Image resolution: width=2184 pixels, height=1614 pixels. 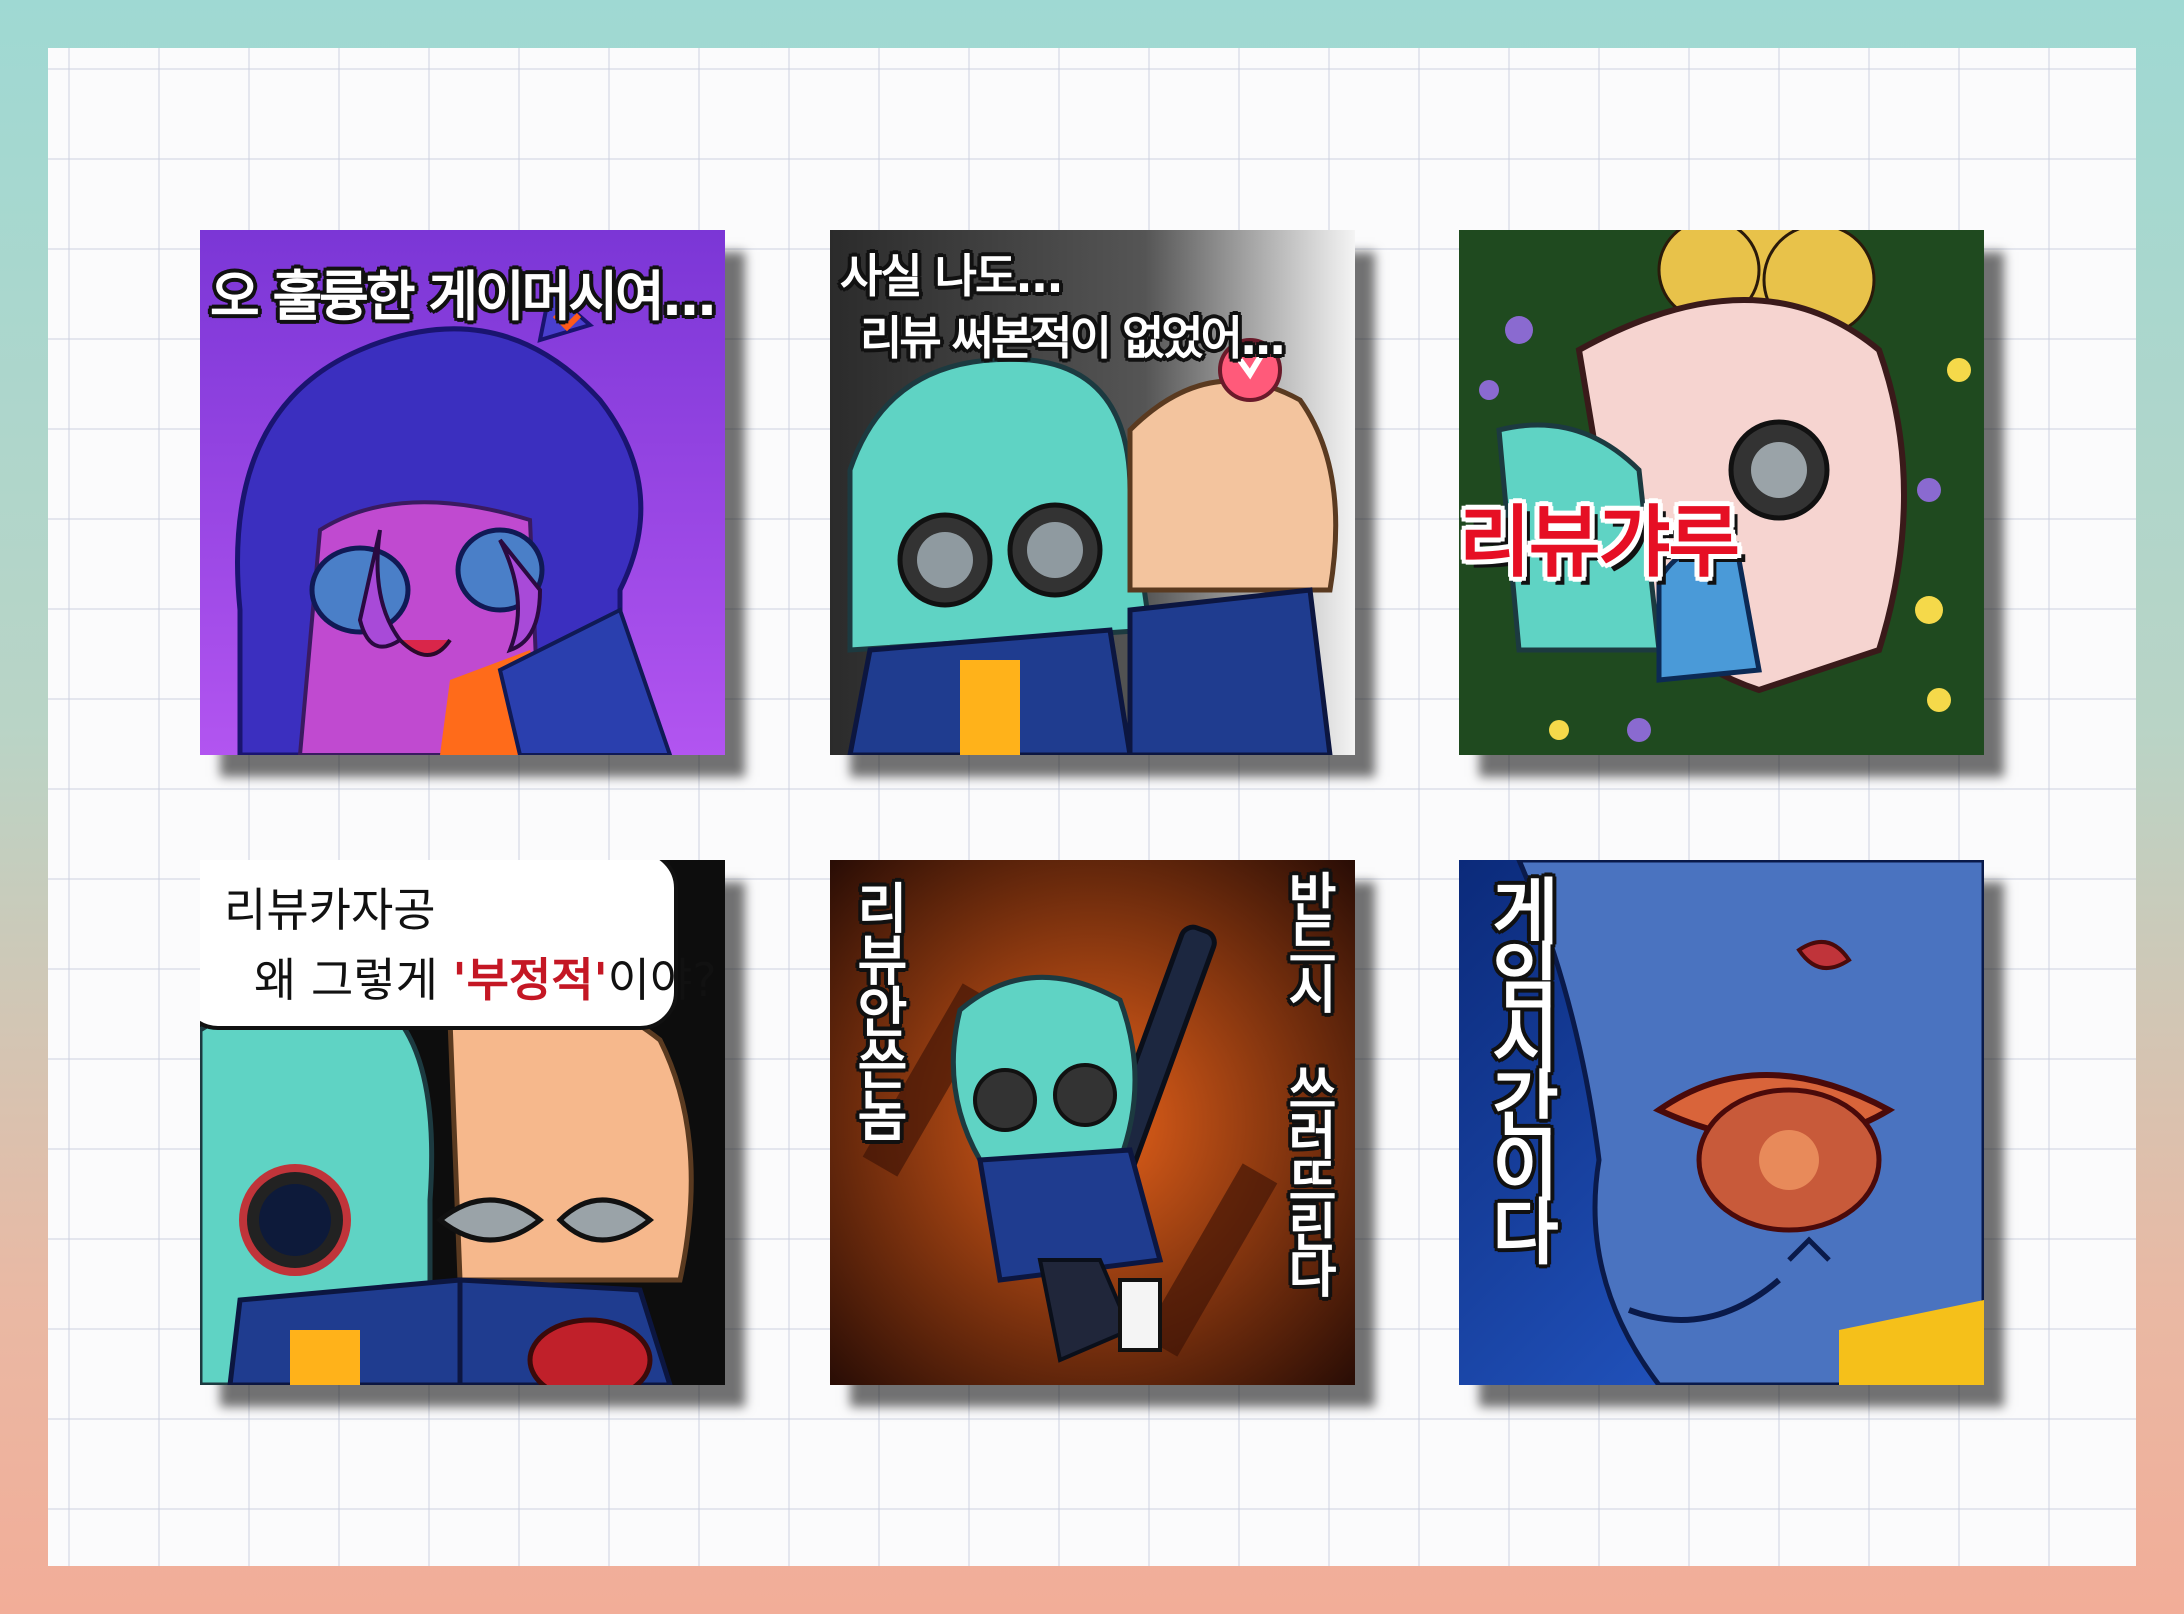 What do you see at coordinates (877, 1010) in the screenshot?
I see `sticker-left-caption: 리뷰안쓴놈` at bounding box center [877, 1010].